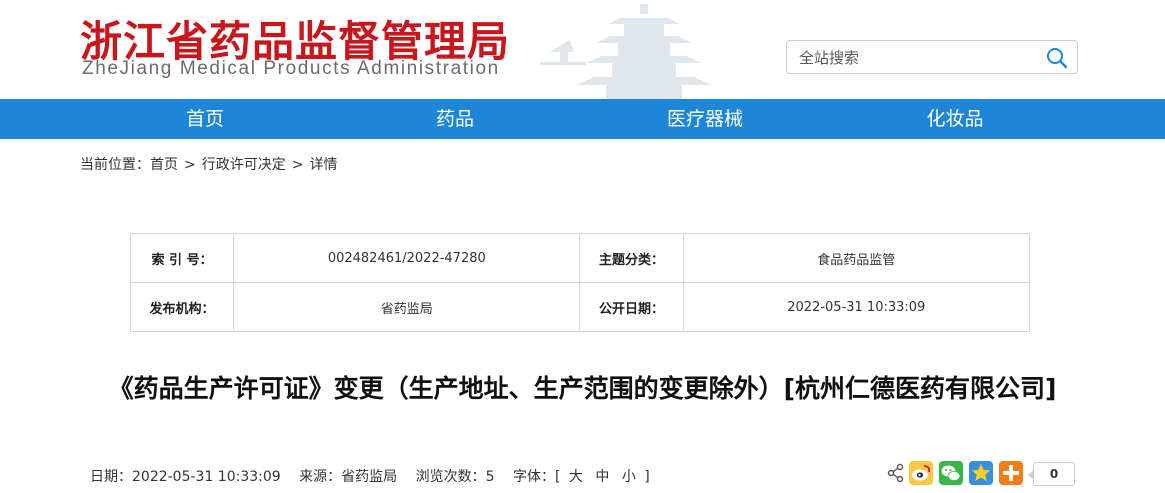 The height and width of the screenshot is (493, 1165). I want to click on font-size-label: 字体：[, so click(536, 477).